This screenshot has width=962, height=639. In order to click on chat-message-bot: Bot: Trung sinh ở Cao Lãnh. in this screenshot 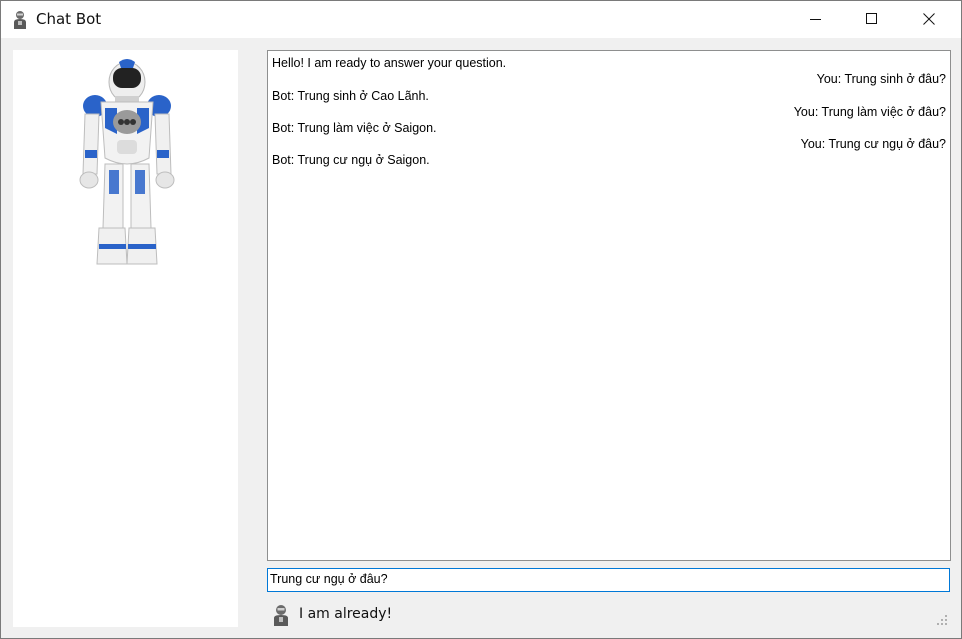, I will do `click(350, 96)`.